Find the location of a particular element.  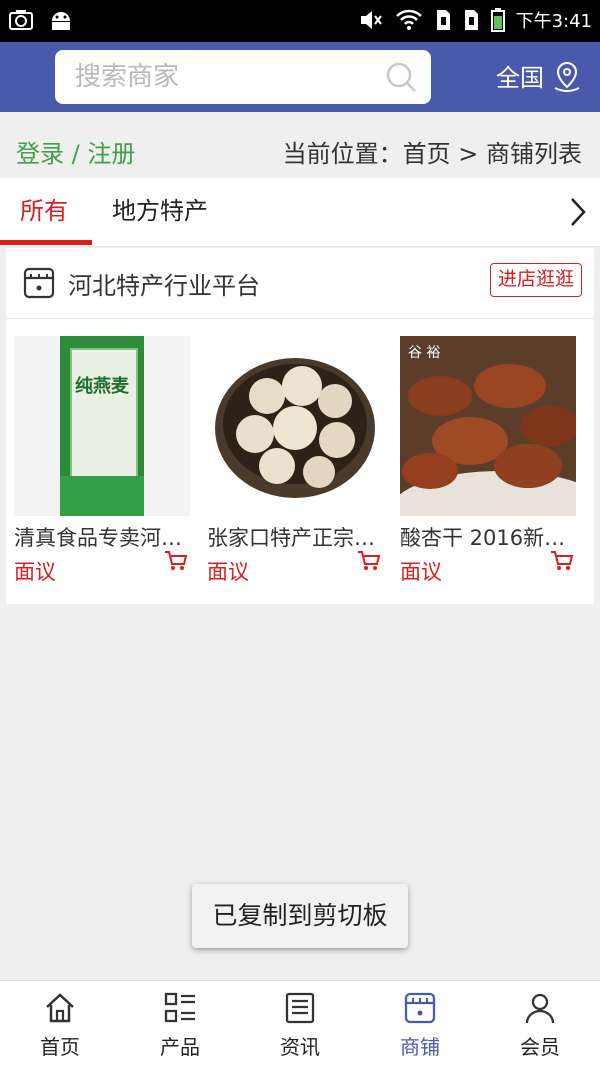

header-bar: 全国 is located at coordinates (300, 77).